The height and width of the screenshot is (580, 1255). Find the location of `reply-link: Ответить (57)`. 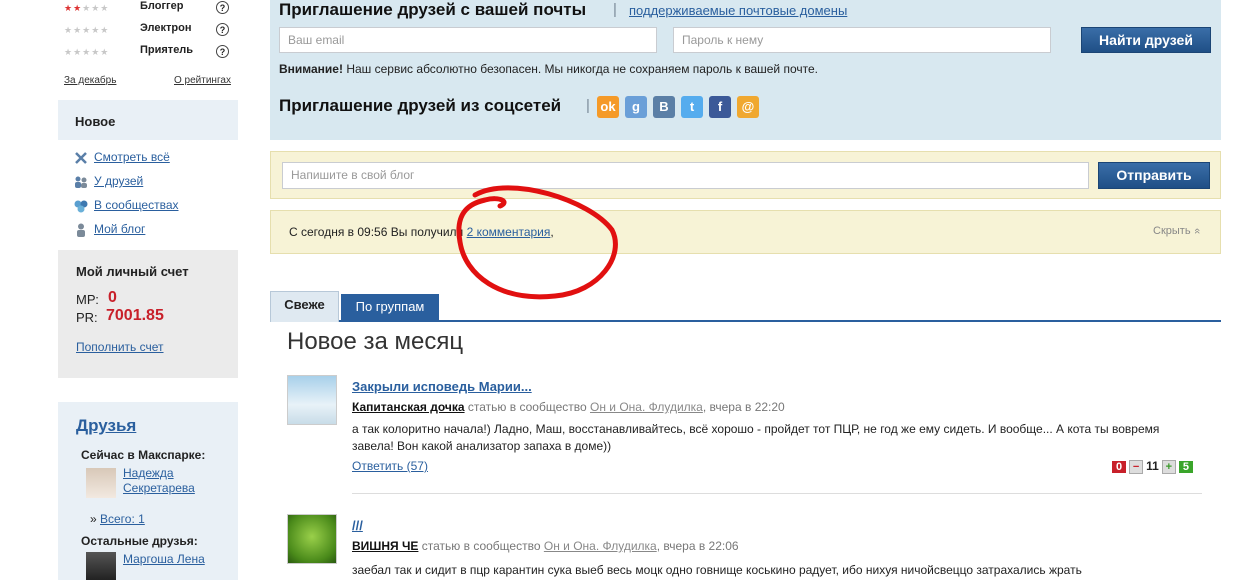

reply-link: Ответить (57) is located at coordinates (390, 466).